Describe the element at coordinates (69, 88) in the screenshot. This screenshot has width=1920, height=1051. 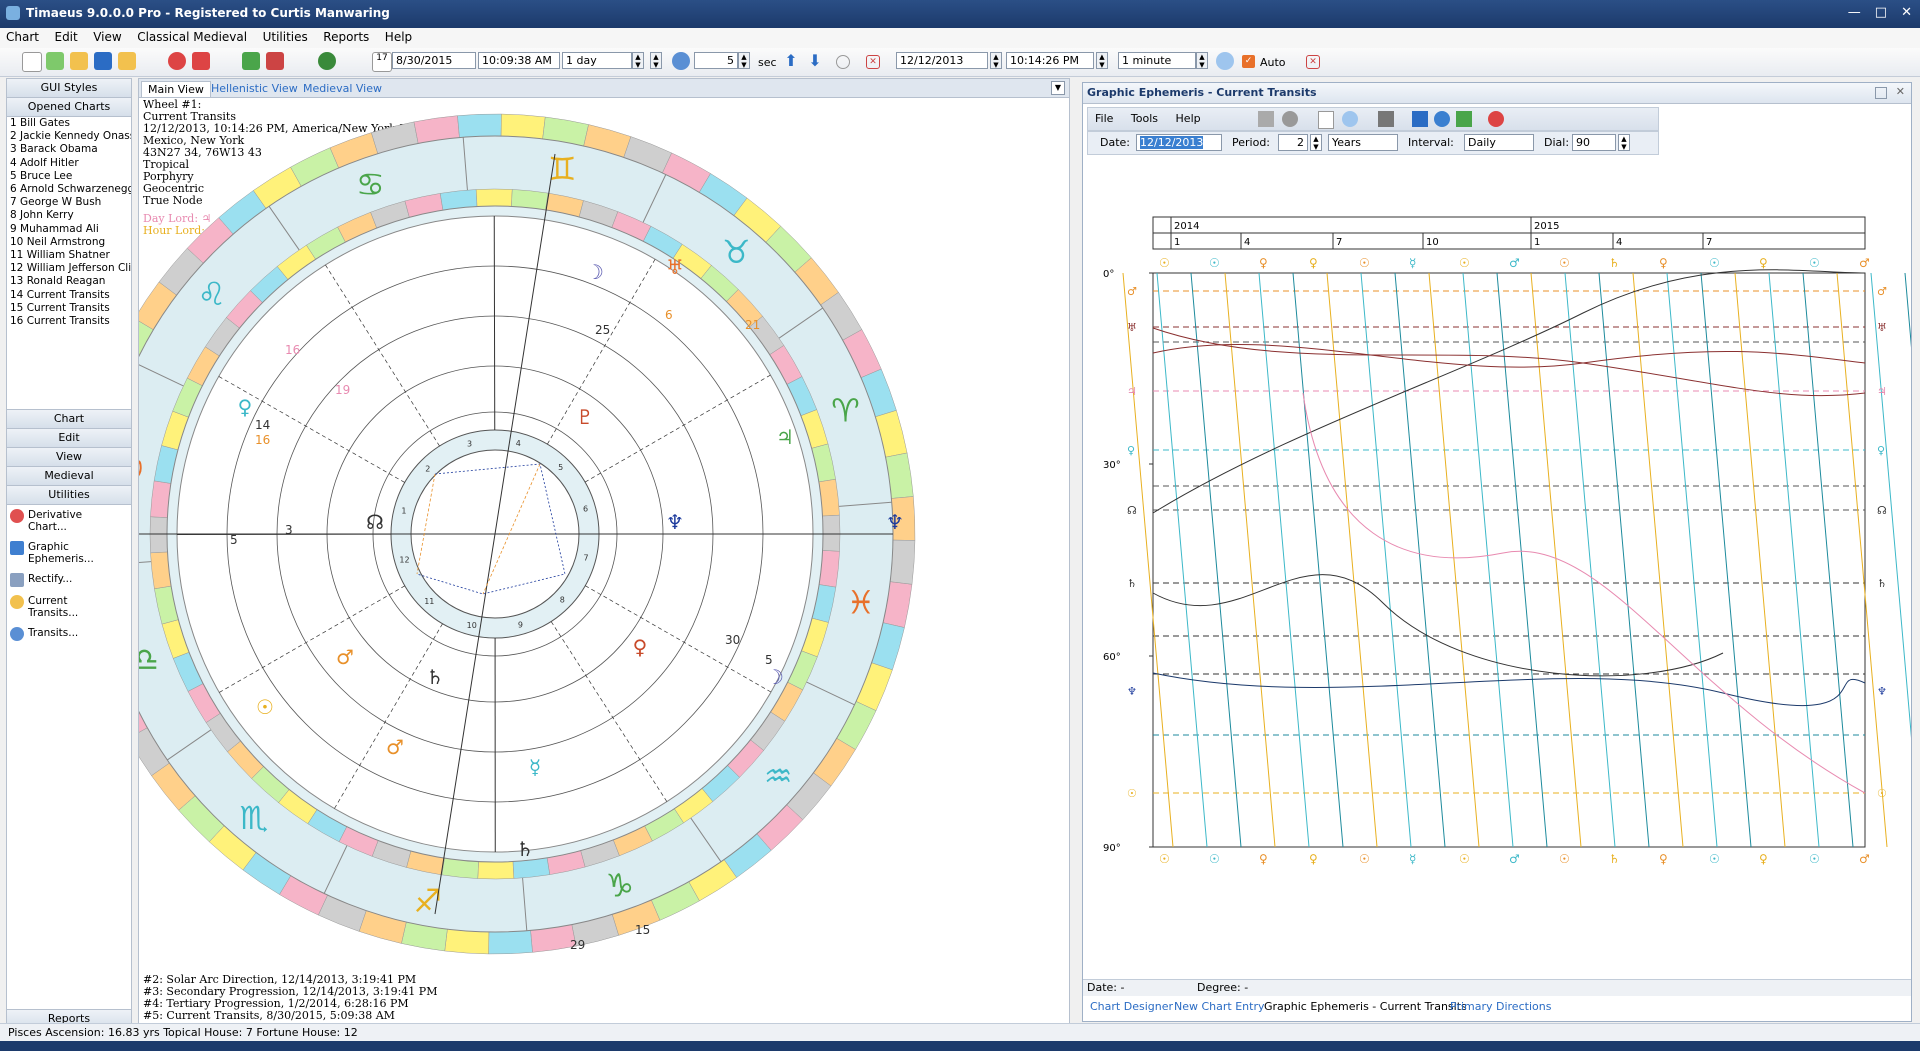
I see `gui-styles-header: GUI Styles` at that location.